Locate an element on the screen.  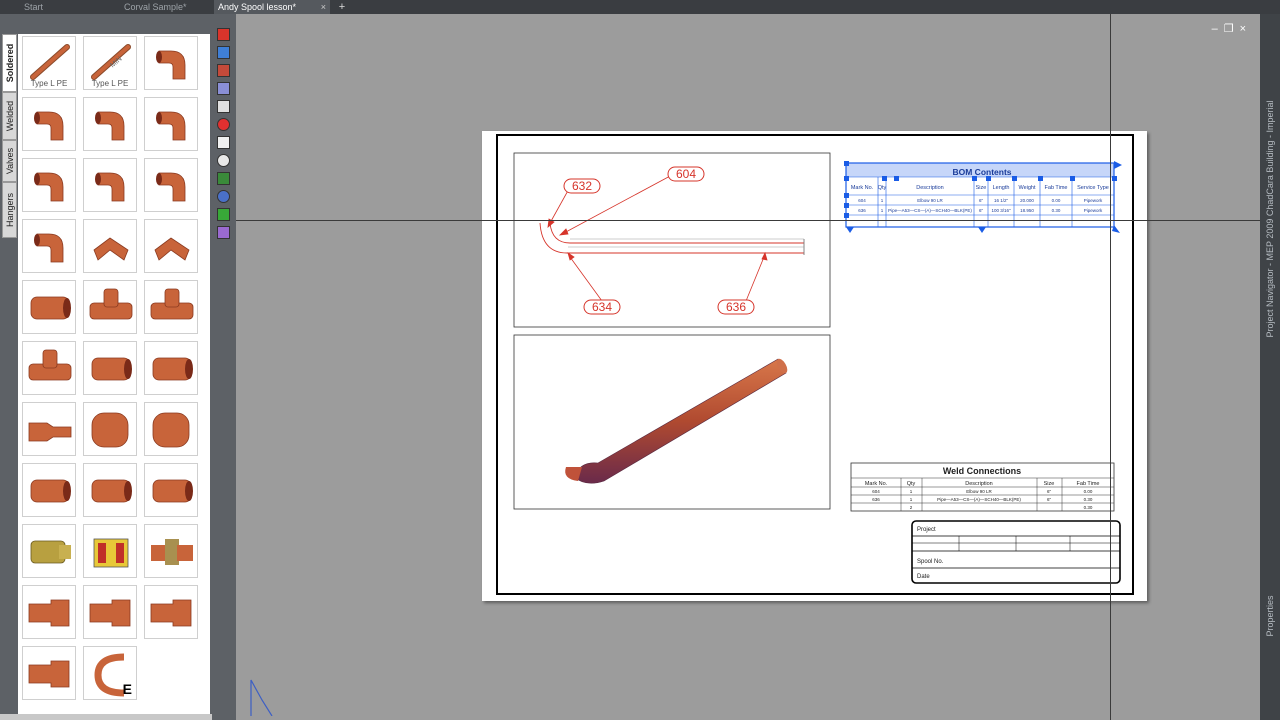
monitor-icon is located at coordinates (223, 232).